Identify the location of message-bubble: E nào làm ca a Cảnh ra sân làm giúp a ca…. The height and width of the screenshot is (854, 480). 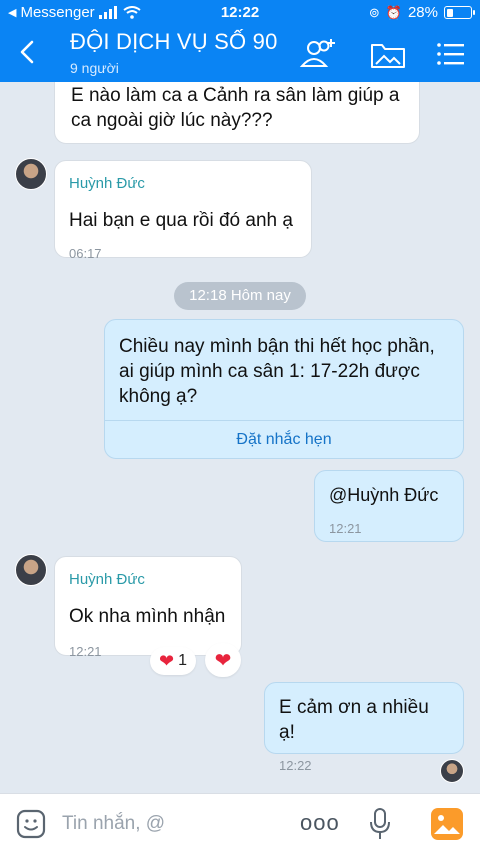
(237, 113).